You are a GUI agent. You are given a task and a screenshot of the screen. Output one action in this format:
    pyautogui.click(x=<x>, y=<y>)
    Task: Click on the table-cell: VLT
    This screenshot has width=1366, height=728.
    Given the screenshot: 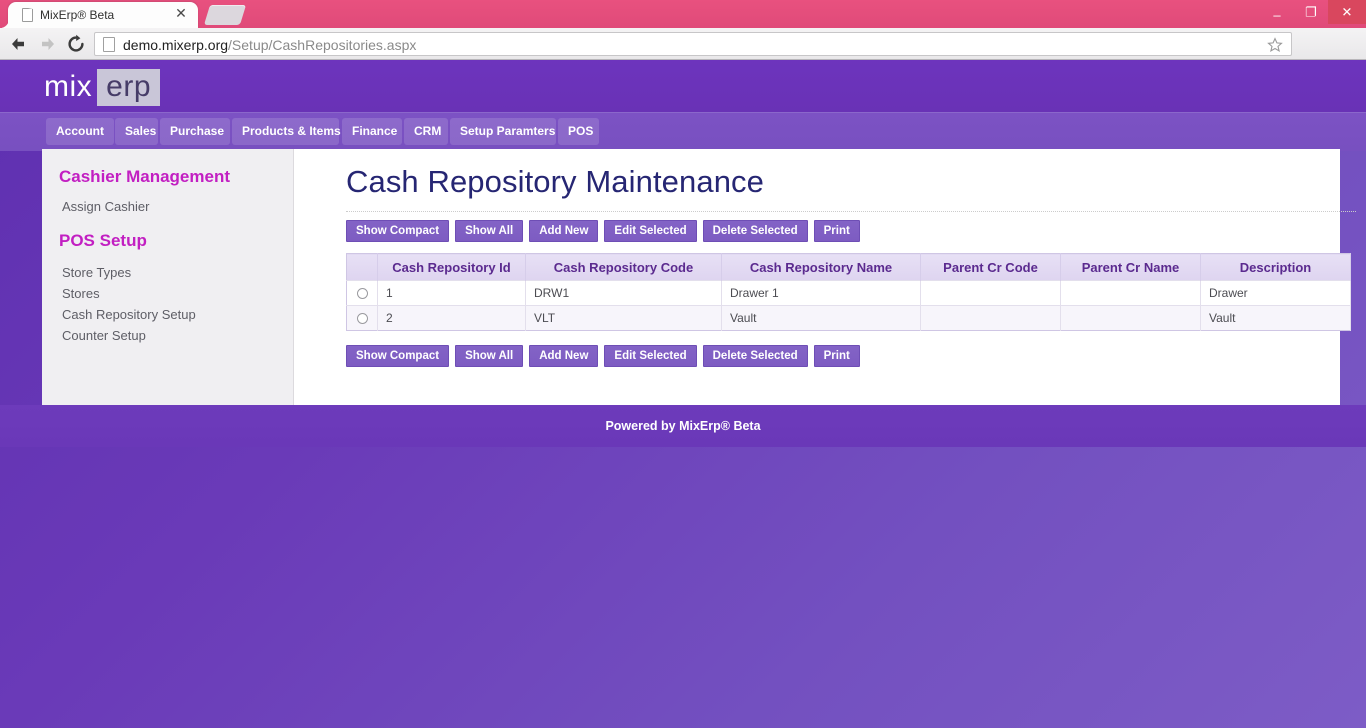 What is the action you would take?
    pyautogui.click(x=623, y=318)
    